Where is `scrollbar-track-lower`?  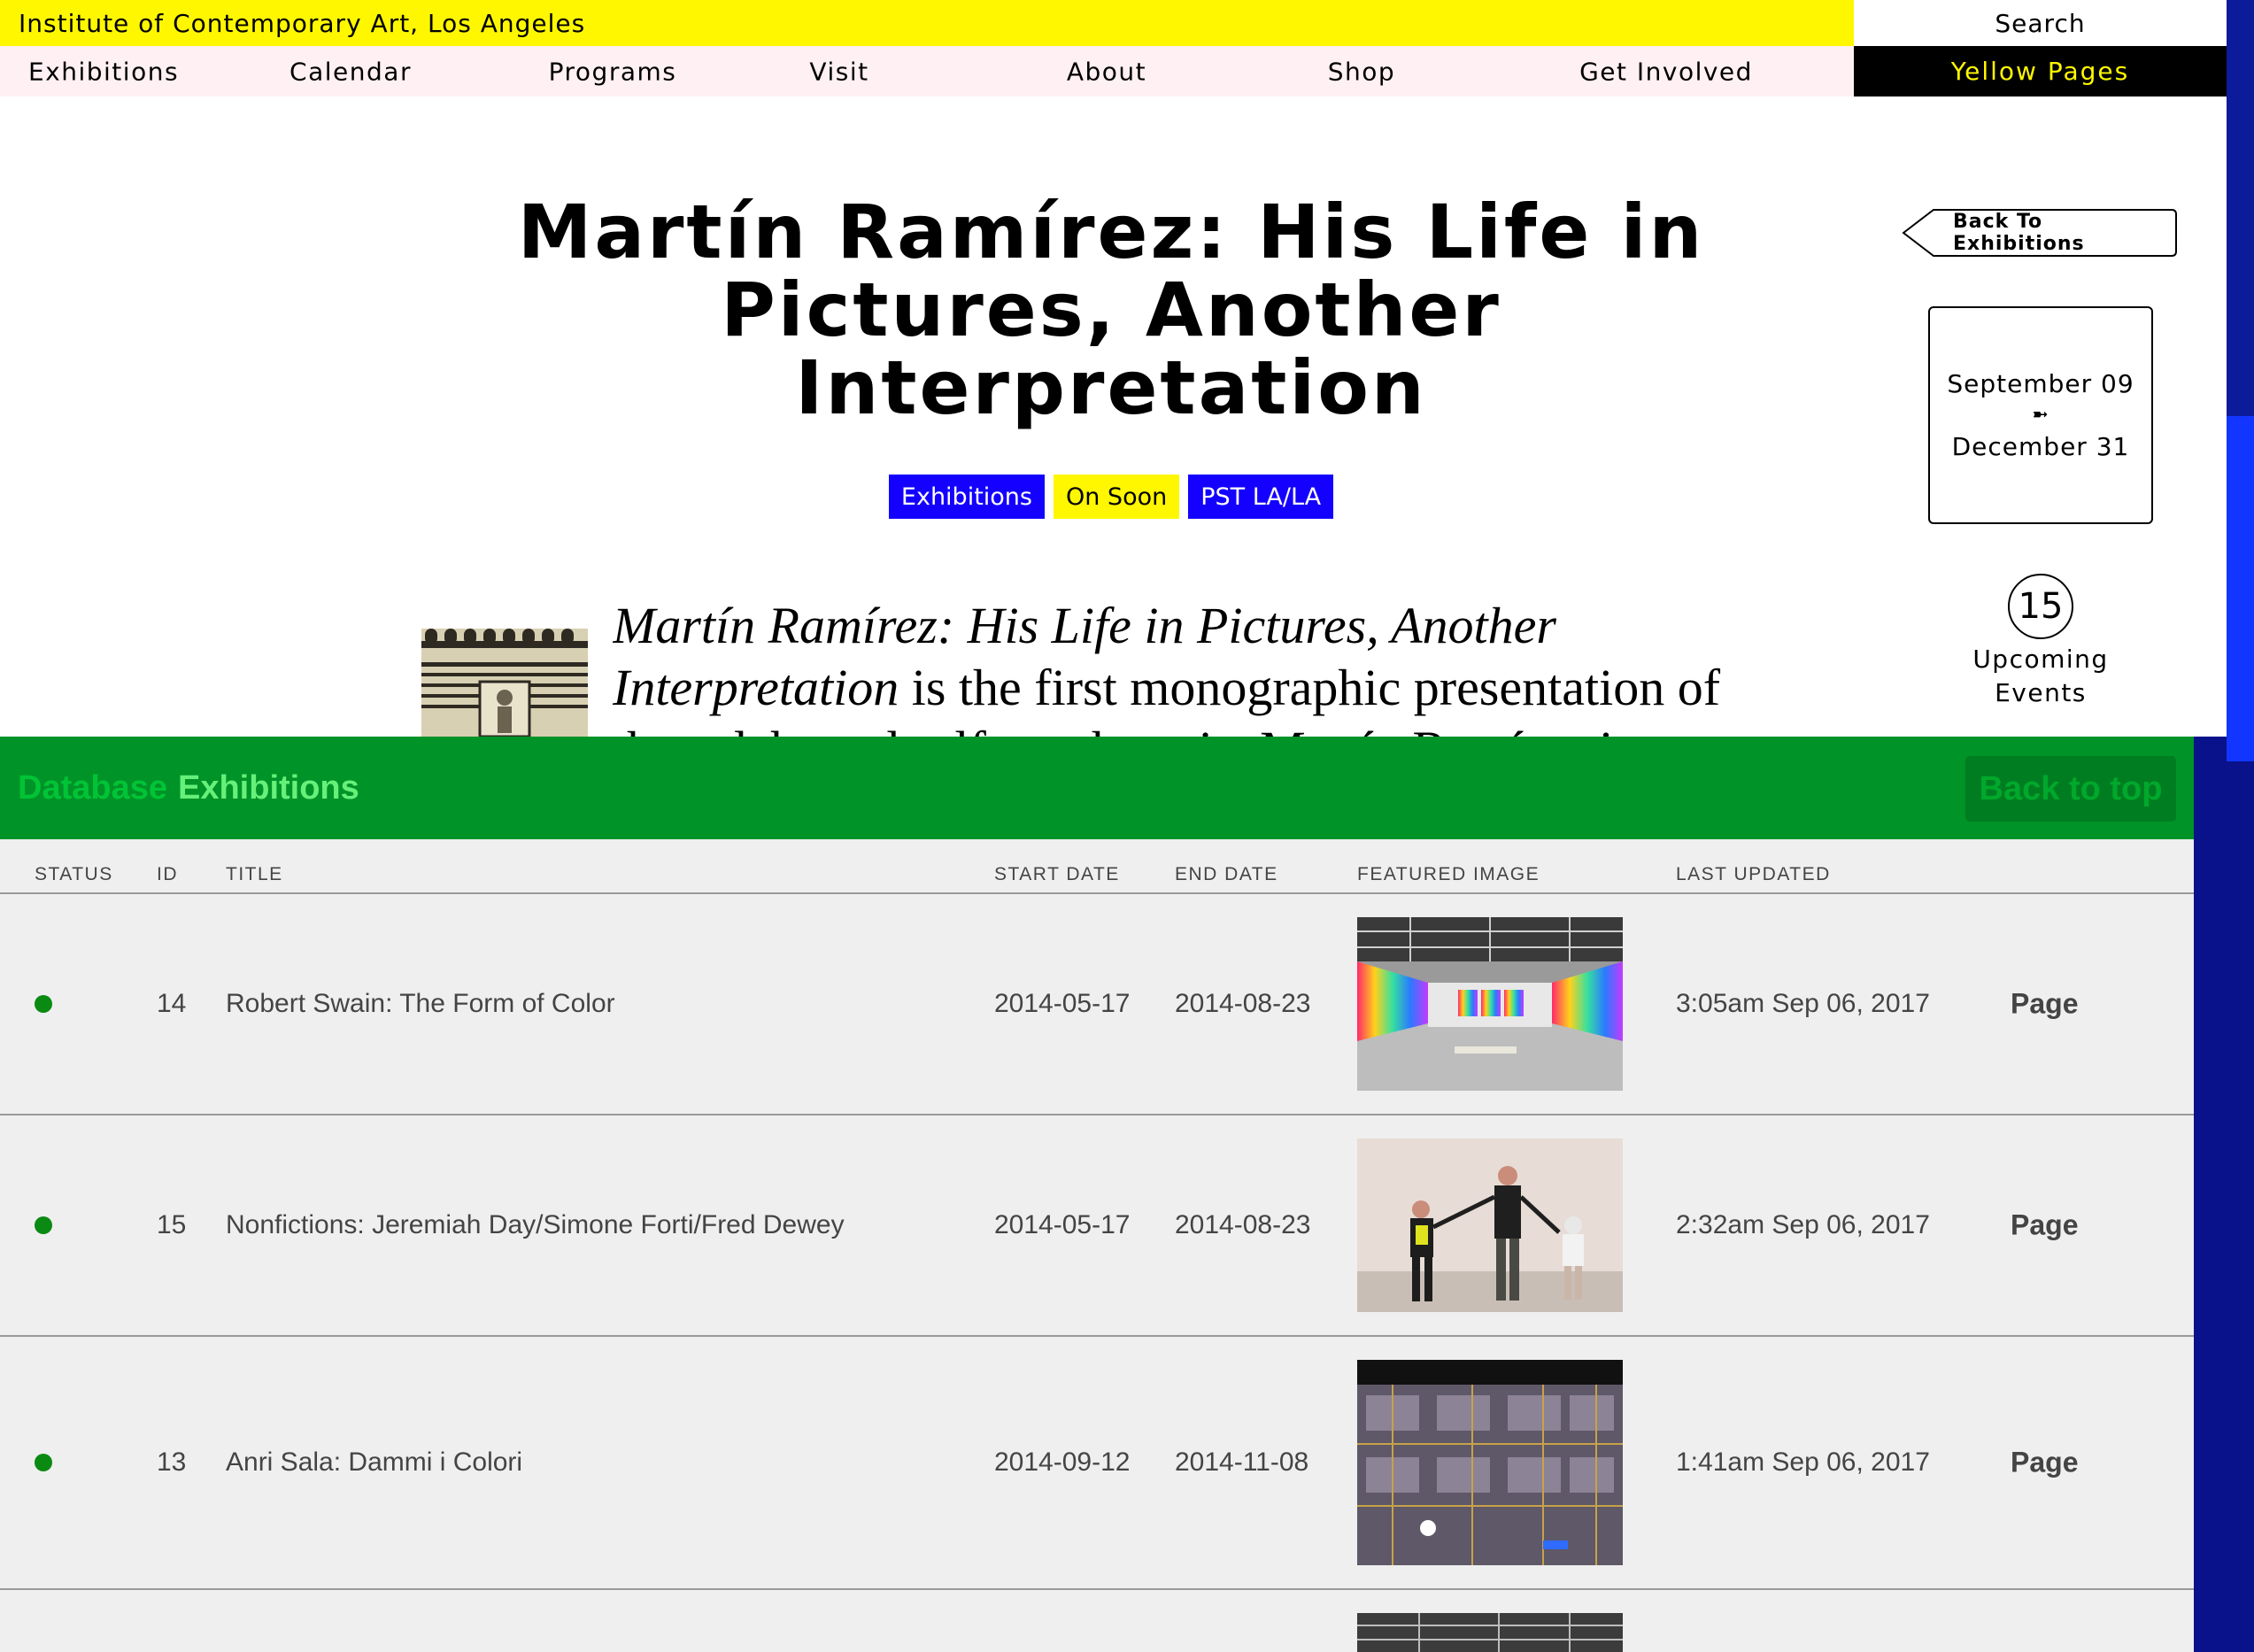
scrollbar-track-lower is located at coordinates (2224, 1194).